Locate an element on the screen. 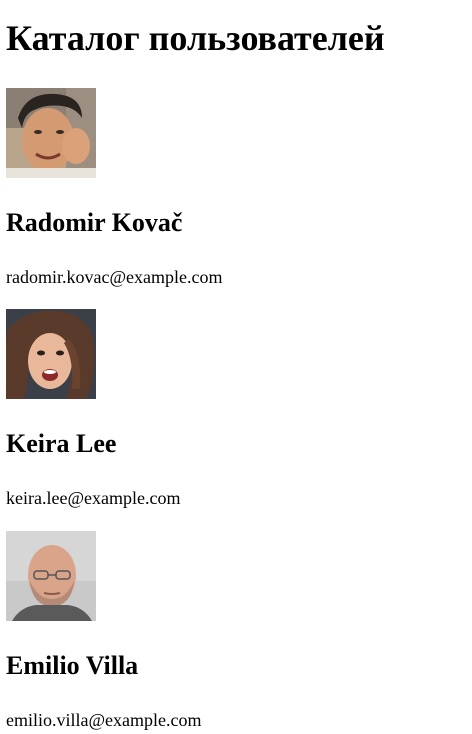  user-name: Keira Lee is located at coordinates (61, 443).